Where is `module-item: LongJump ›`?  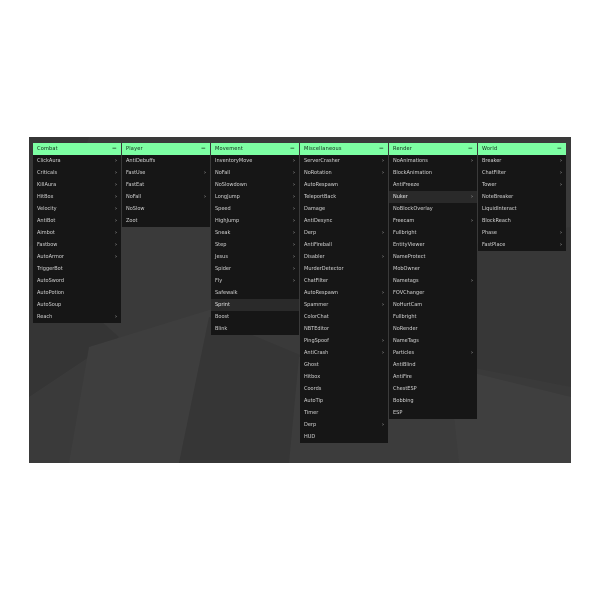
module-item: LongJump › is located at coordinates (255, 197).